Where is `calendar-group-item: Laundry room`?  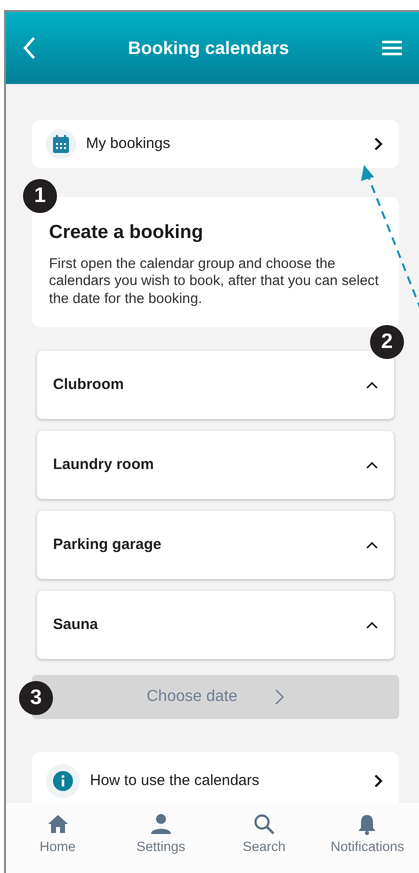
calendar-group-item: Laundry room is located at coordinates (215, 464).